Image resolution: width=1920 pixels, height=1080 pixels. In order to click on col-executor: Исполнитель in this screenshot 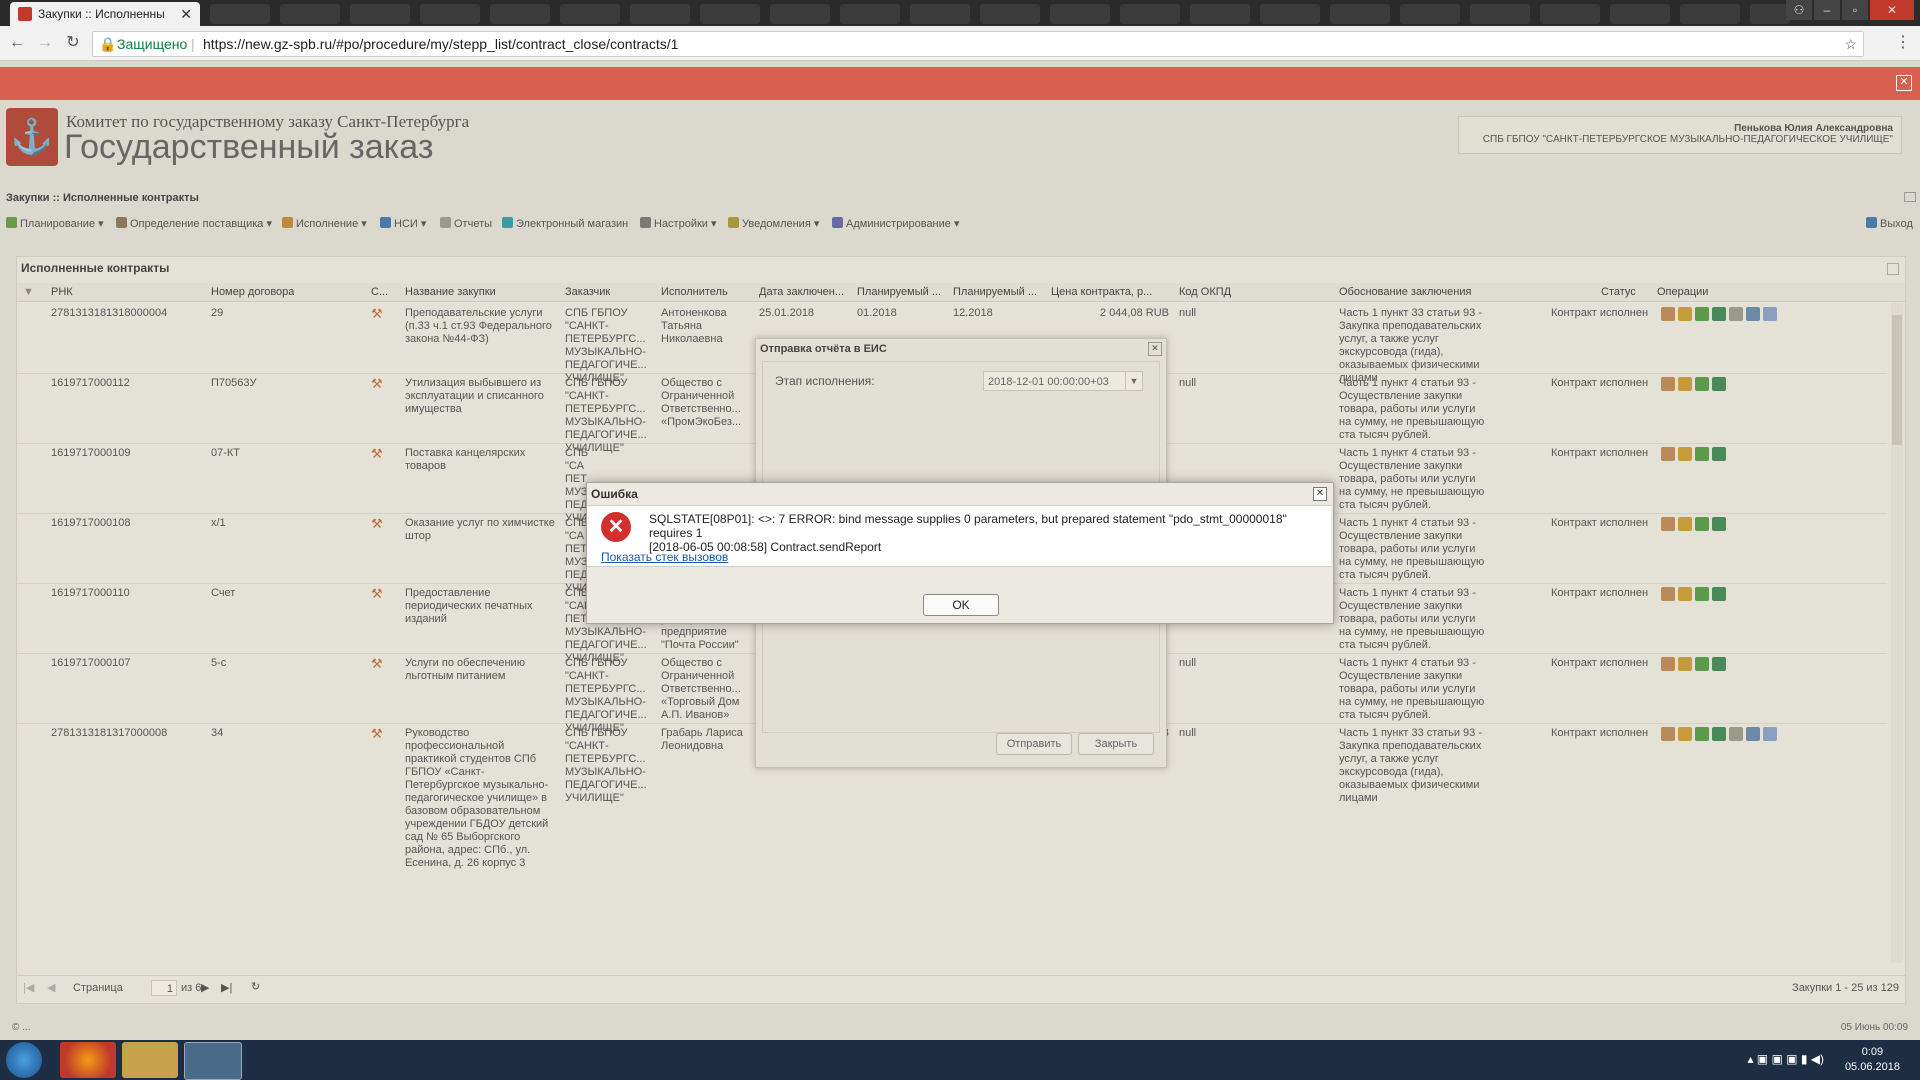, I will do `click(694, 292)`.